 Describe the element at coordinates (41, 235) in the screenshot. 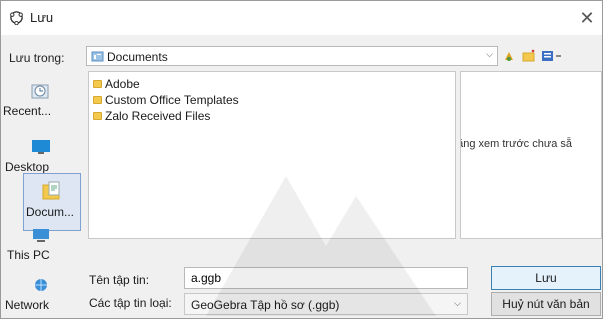

I see `this-pc-icon` at that location.